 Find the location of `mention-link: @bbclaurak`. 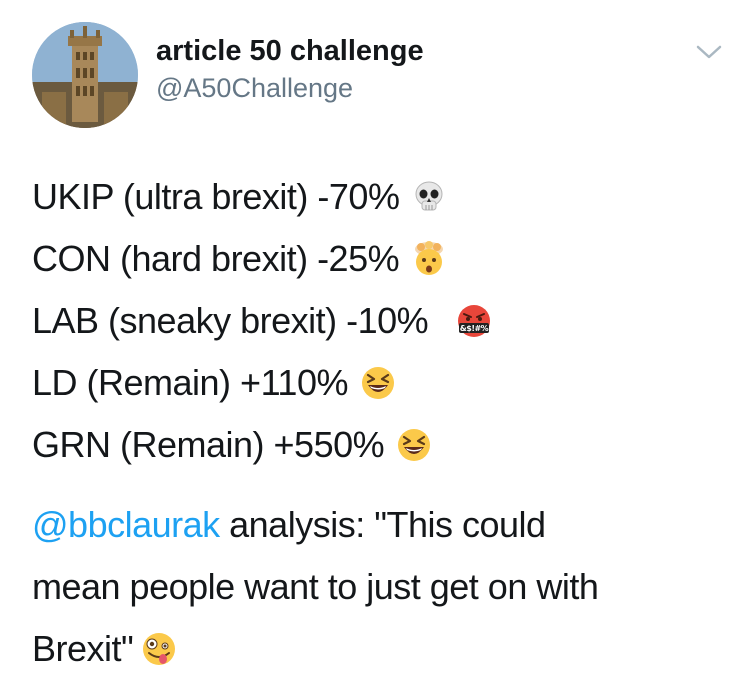

mention-link: @bbclaurak is located at coordinates (126, 524).